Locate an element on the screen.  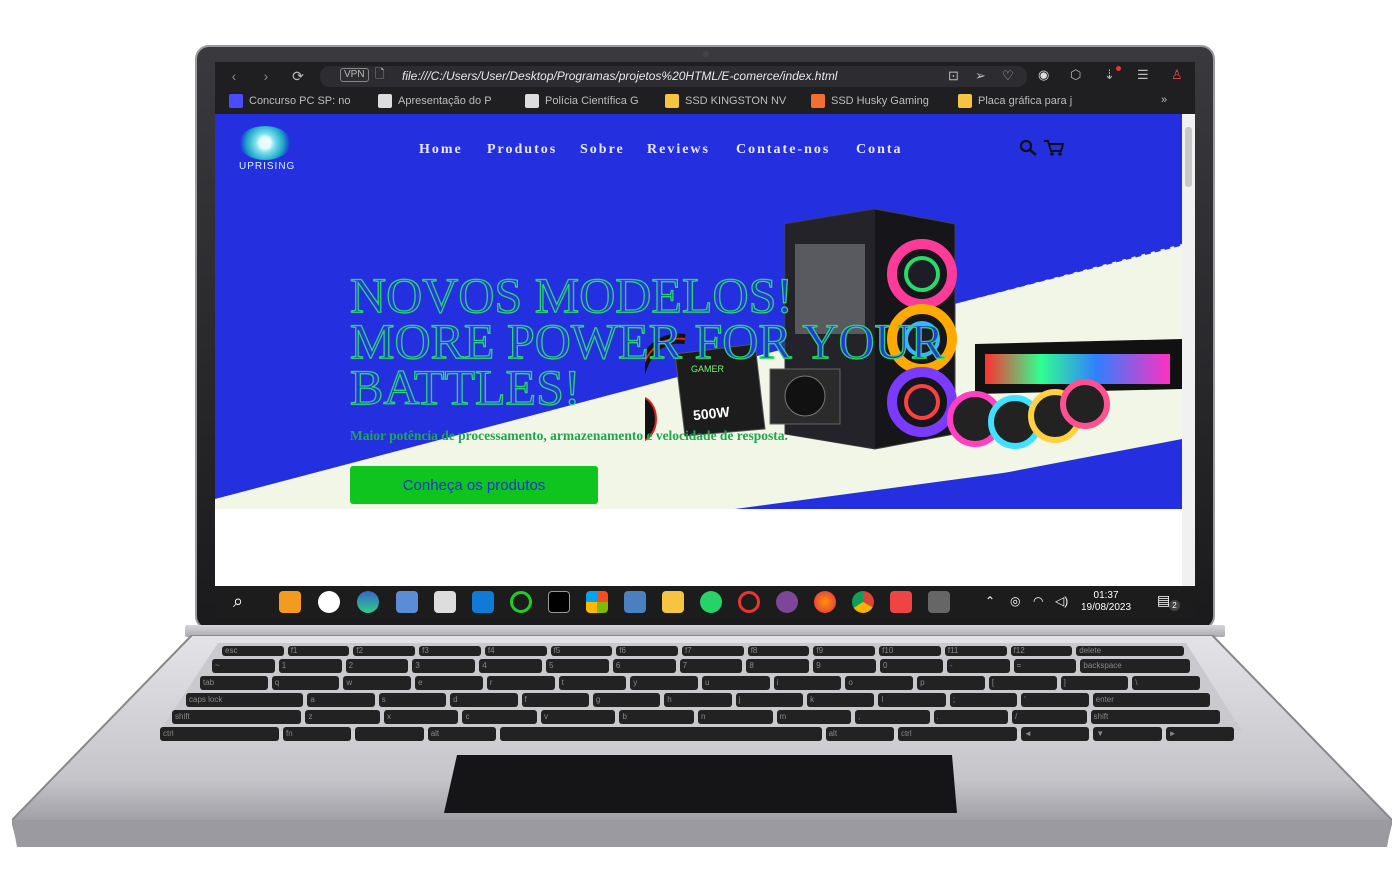
nav-conta: Conta is located at coordinates (879, 150).